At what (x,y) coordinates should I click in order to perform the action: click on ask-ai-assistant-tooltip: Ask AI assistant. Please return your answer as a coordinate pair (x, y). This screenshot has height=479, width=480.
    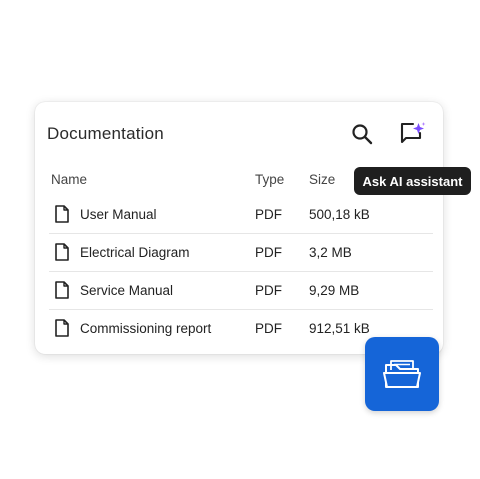
    Looking at the image, I should click on (412, 181).